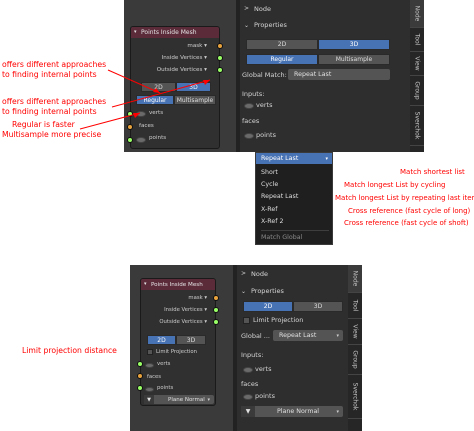 This screenshot has width=474, height=431. I want to click on arrow-regular, so click(110, 121).